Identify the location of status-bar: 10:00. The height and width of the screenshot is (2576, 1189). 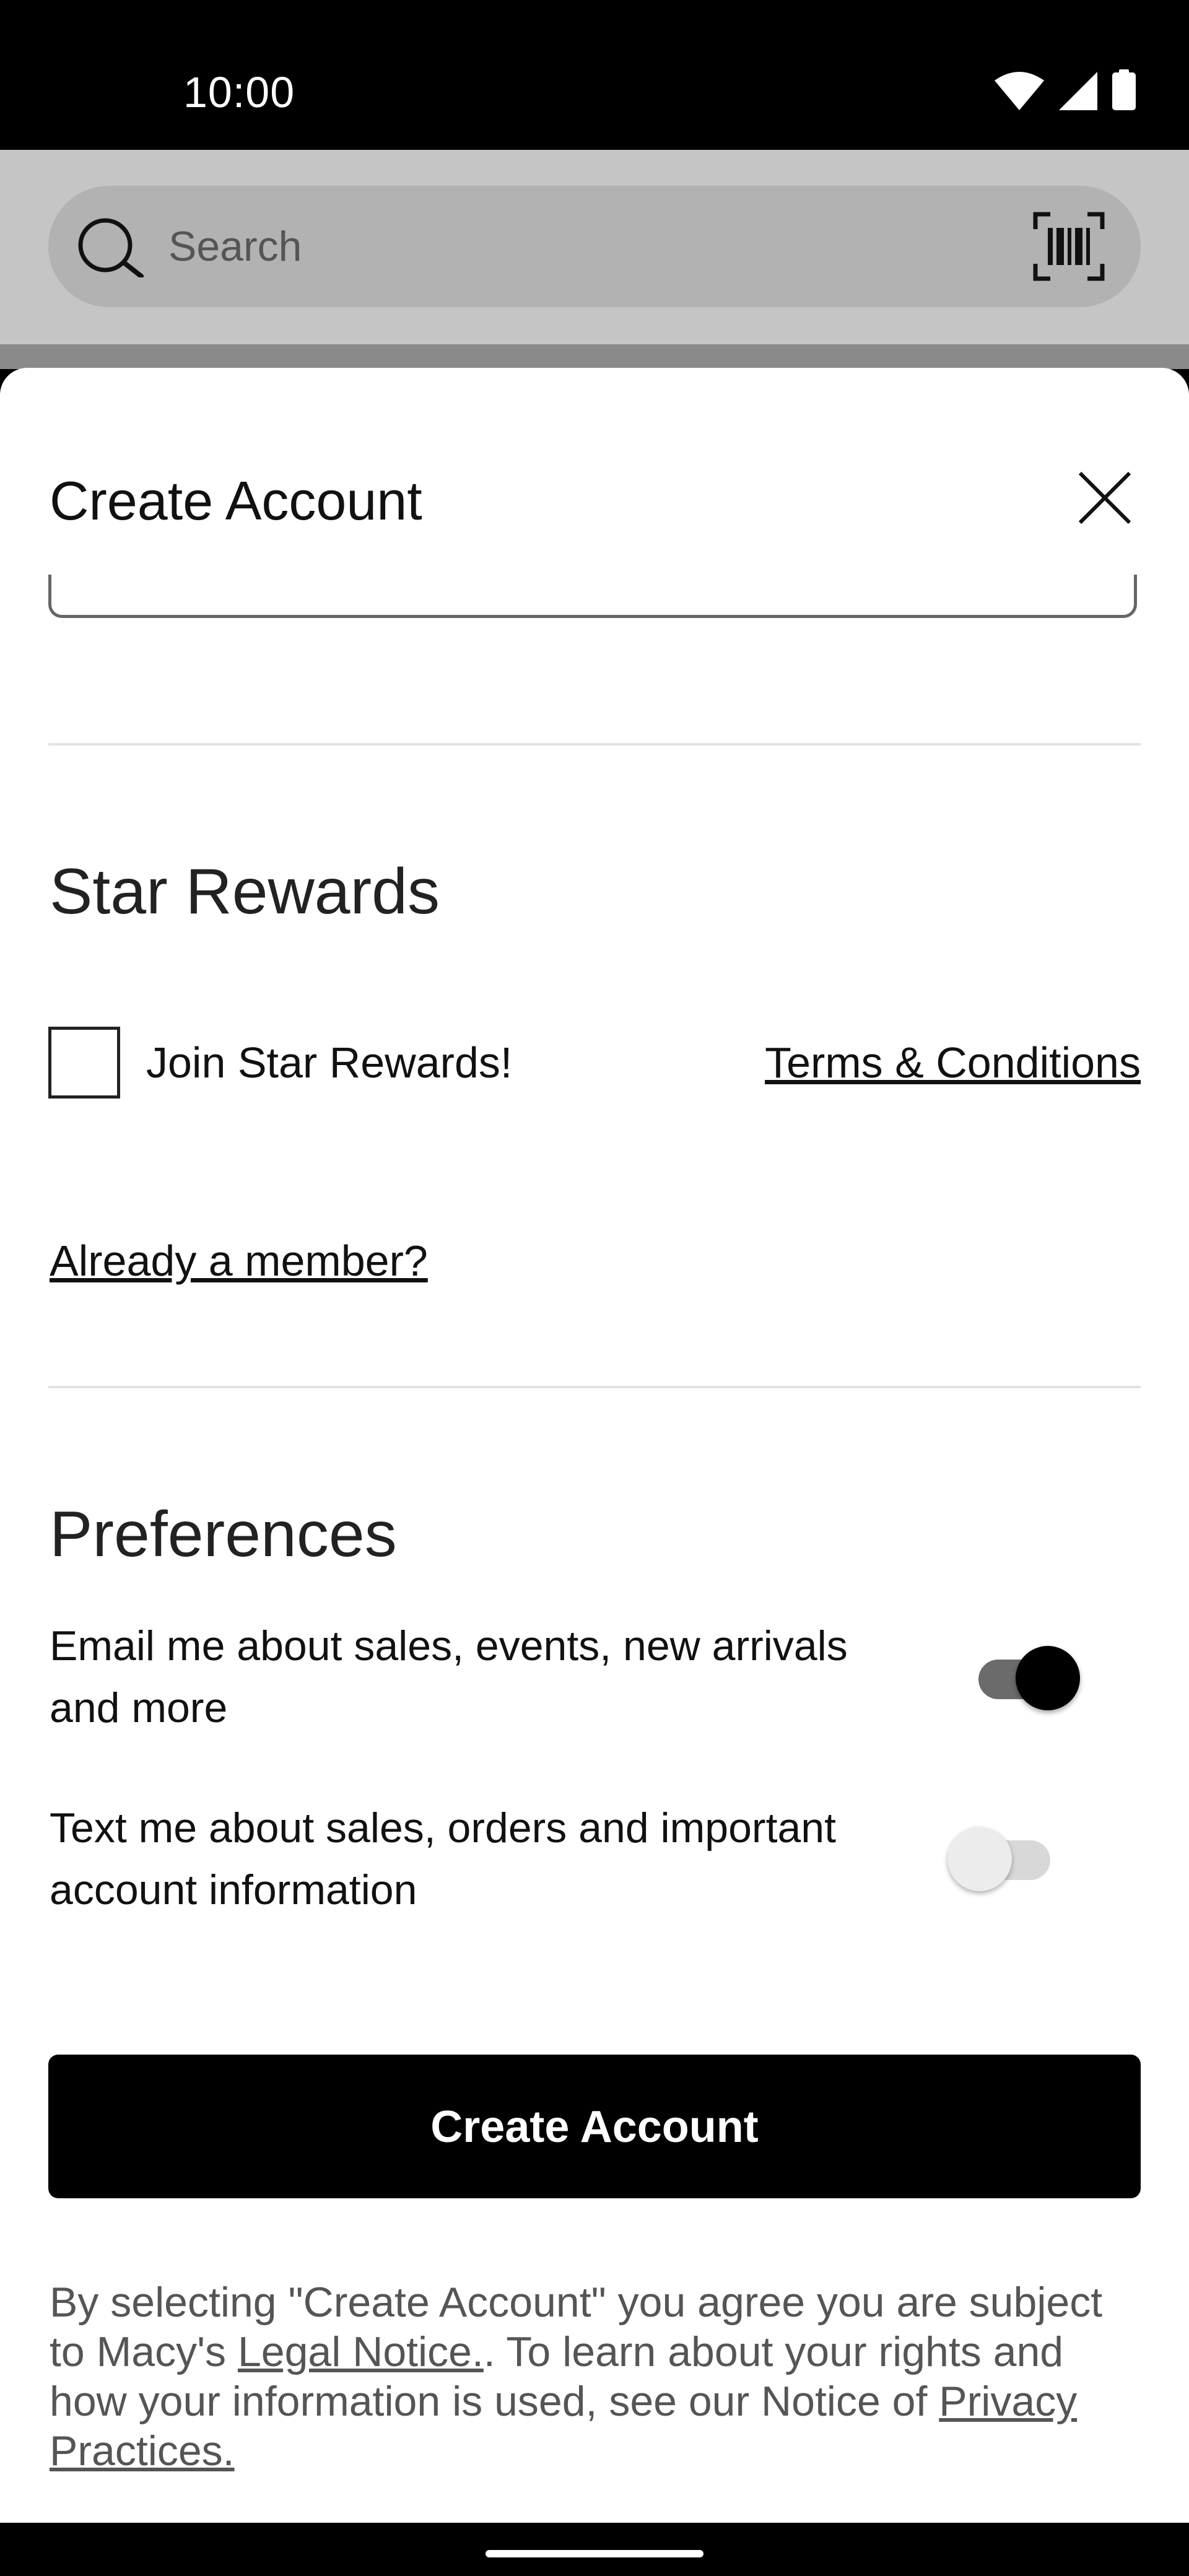
(594, 75).